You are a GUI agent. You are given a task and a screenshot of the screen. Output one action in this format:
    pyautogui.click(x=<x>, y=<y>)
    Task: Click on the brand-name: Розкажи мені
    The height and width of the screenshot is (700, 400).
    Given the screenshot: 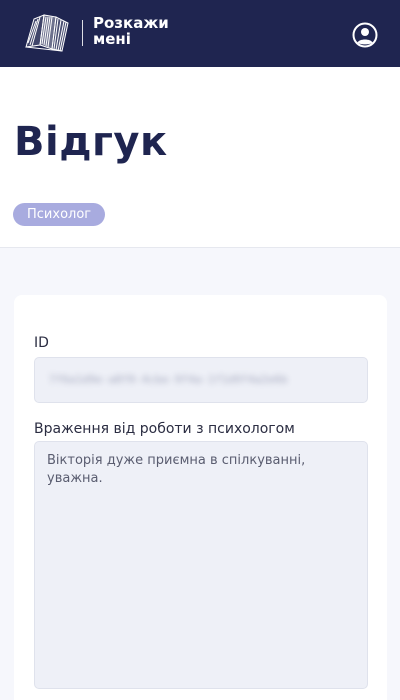 What is the action you would take?
    pyautogui.click(x=131, y=31)
    